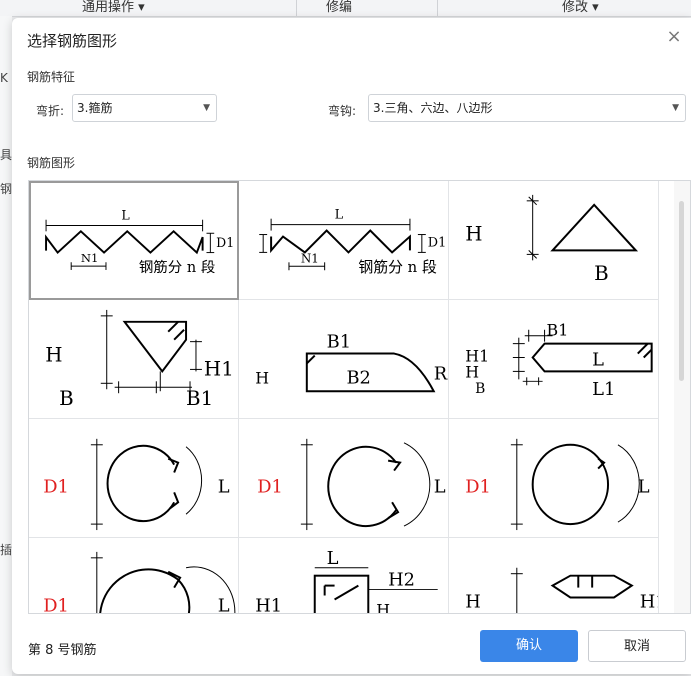  I want to click on bend-label: 弯折:, so click(50, 111).